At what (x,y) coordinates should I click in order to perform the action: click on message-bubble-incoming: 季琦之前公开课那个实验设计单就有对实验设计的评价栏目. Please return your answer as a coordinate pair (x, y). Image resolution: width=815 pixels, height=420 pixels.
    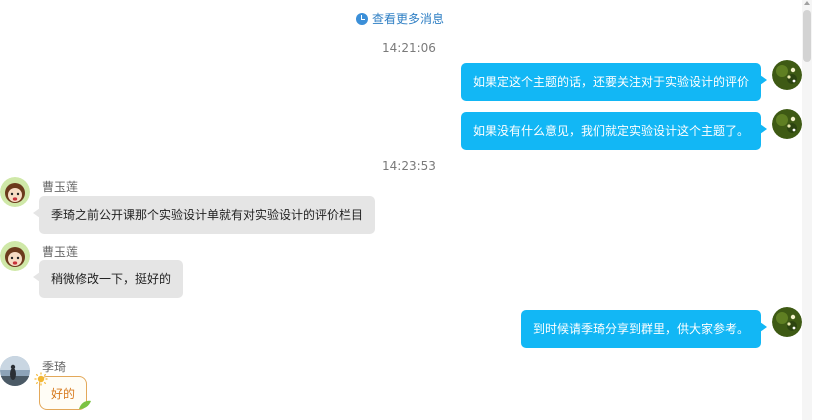
    Looking at the image, I should click on (204, 215).